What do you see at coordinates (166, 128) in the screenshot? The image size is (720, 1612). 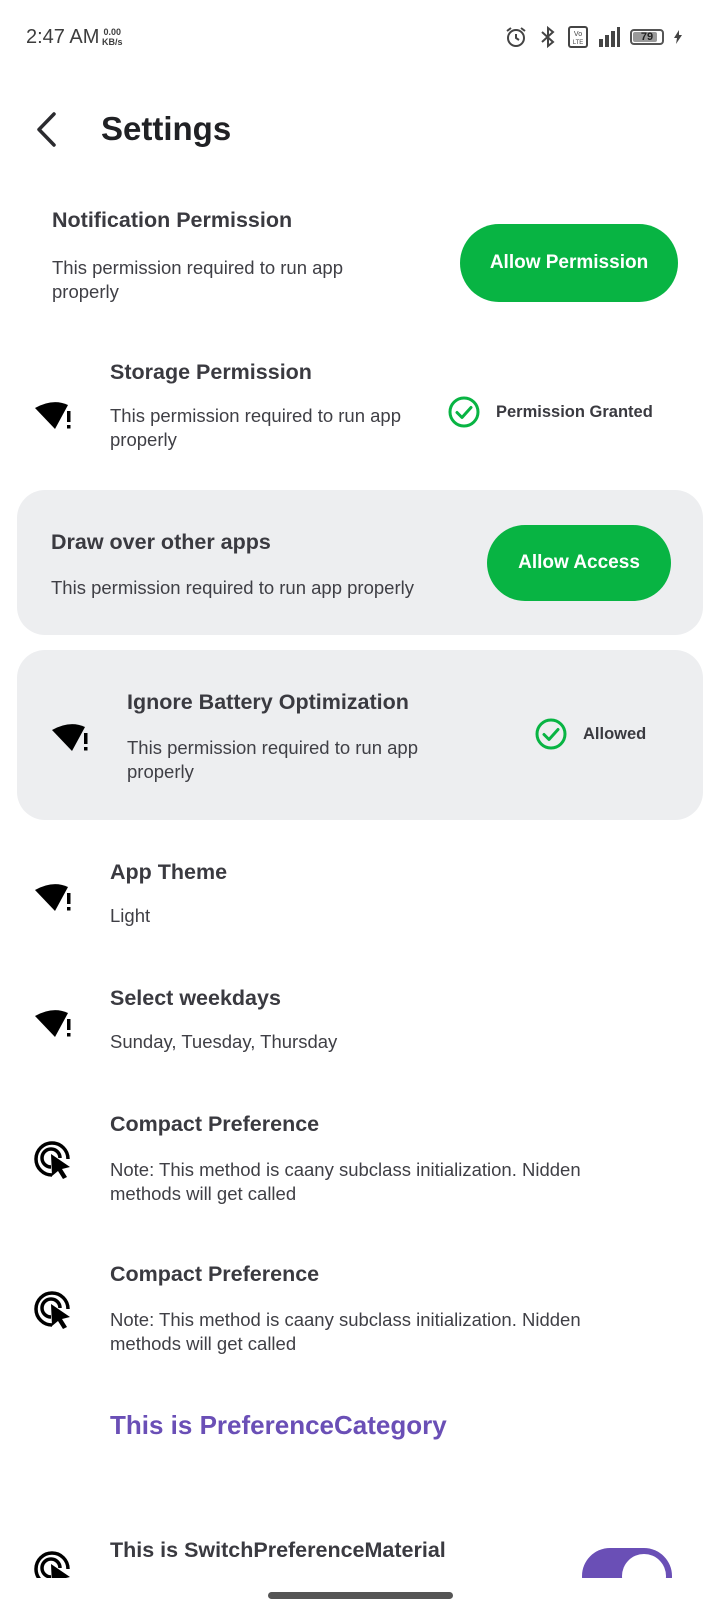 I see `page-title: Settings` at bounding box center [166, 128].